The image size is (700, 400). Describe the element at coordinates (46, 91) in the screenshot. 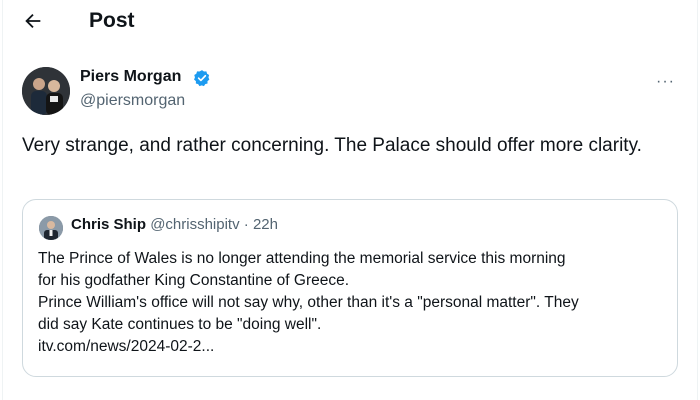

I see `author-avatar` at that location.